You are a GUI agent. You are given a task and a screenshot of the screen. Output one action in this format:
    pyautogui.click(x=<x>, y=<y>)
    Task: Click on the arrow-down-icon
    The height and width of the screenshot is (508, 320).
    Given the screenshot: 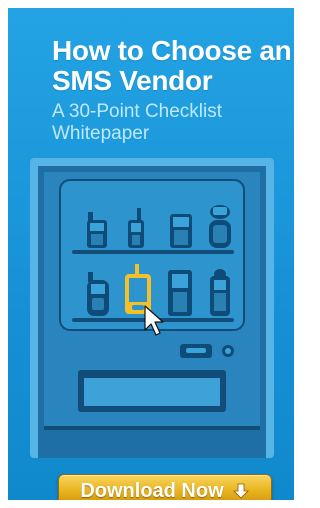 What is the action you would take?
    pyautogui.click(x=240, y=491)
    